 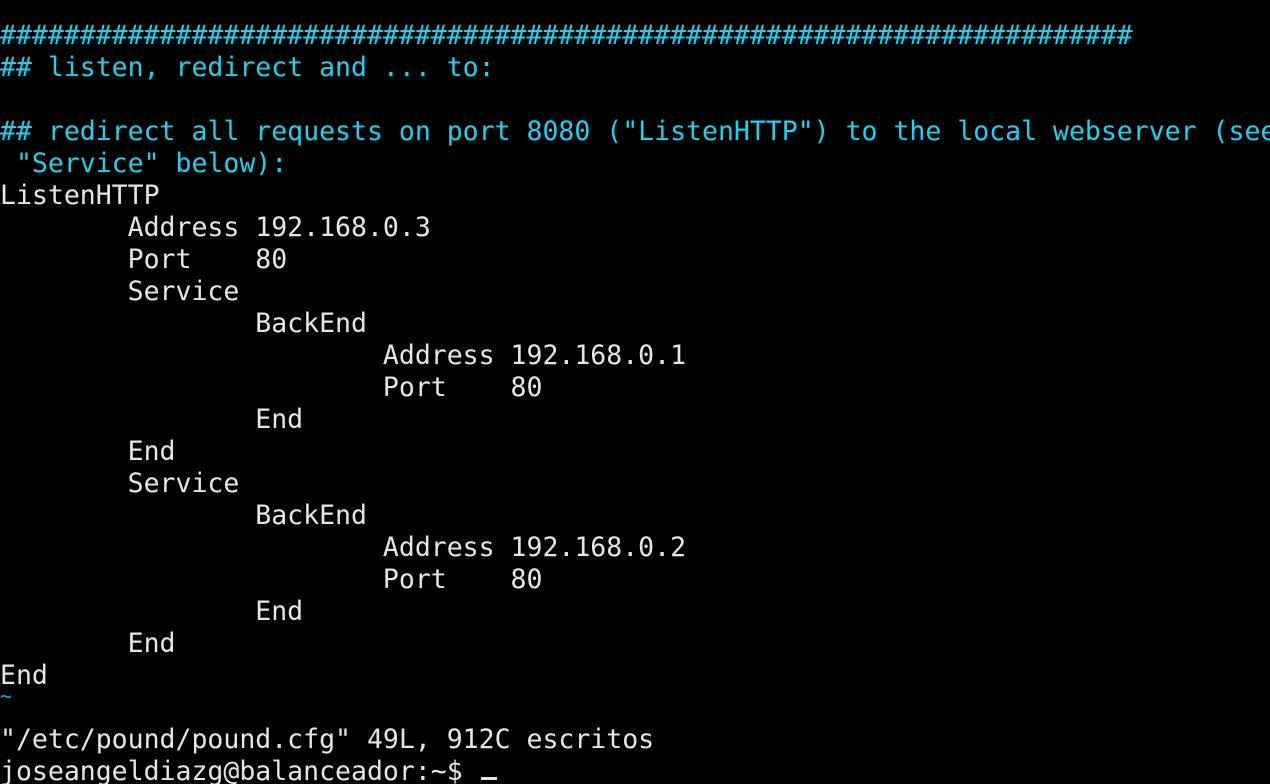 I want to click on text-cursor, so click(x=488, y=778).